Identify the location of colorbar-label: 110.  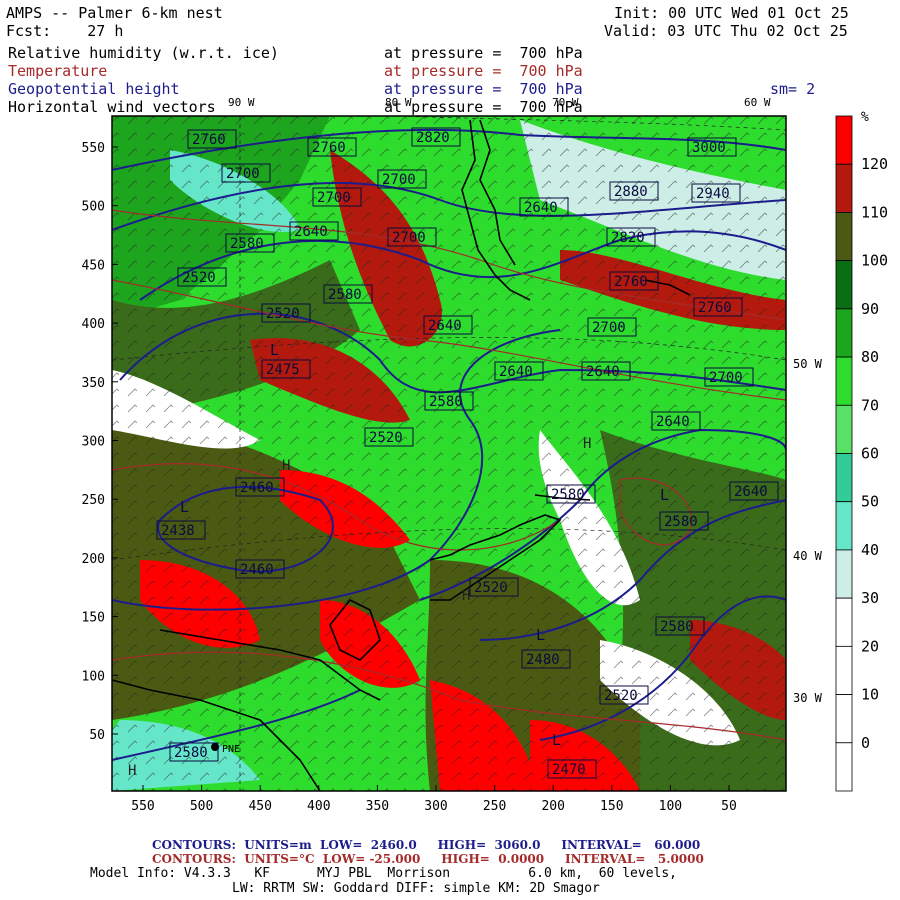
(874, 212).